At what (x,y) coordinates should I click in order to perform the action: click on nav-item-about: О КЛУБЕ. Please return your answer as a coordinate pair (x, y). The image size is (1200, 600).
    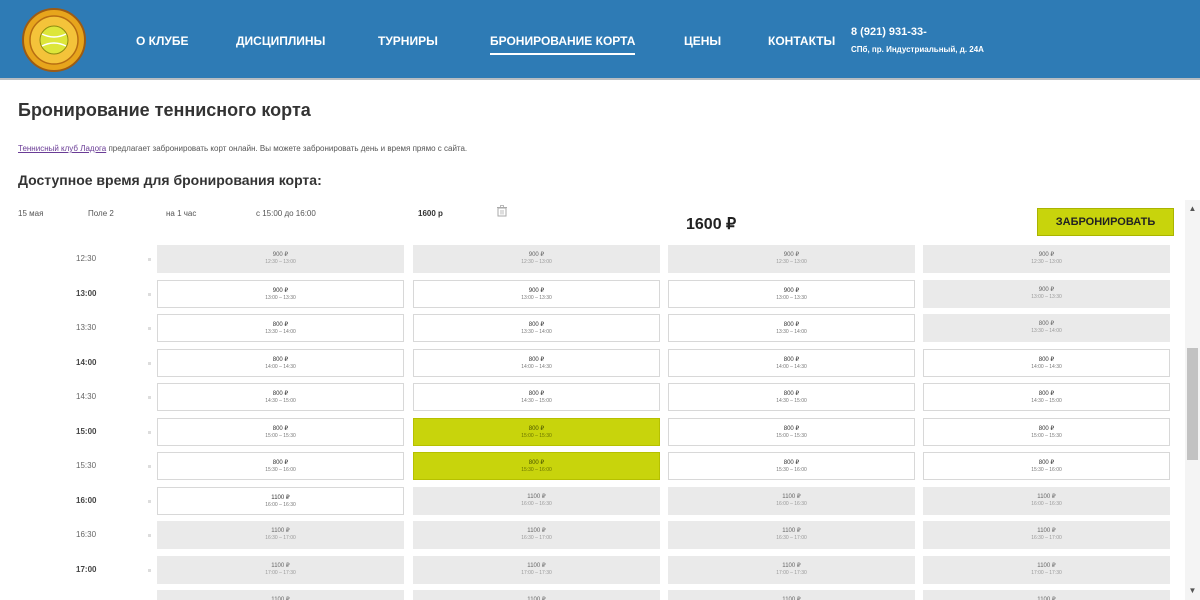
    Looking at the image, I should click on (162, 41).